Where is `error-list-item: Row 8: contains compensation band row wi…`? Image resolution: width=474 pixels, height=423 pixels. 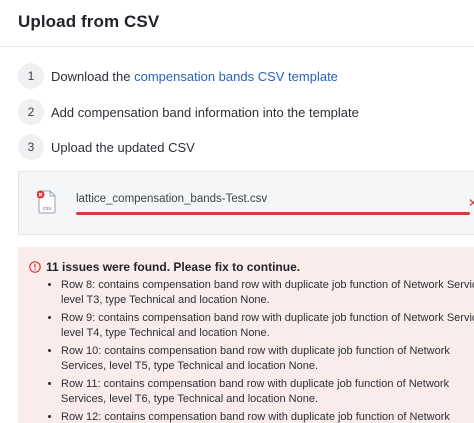
error-list-item: Row 8: contains compensation band row wi… is located at coordinates (267, 293).